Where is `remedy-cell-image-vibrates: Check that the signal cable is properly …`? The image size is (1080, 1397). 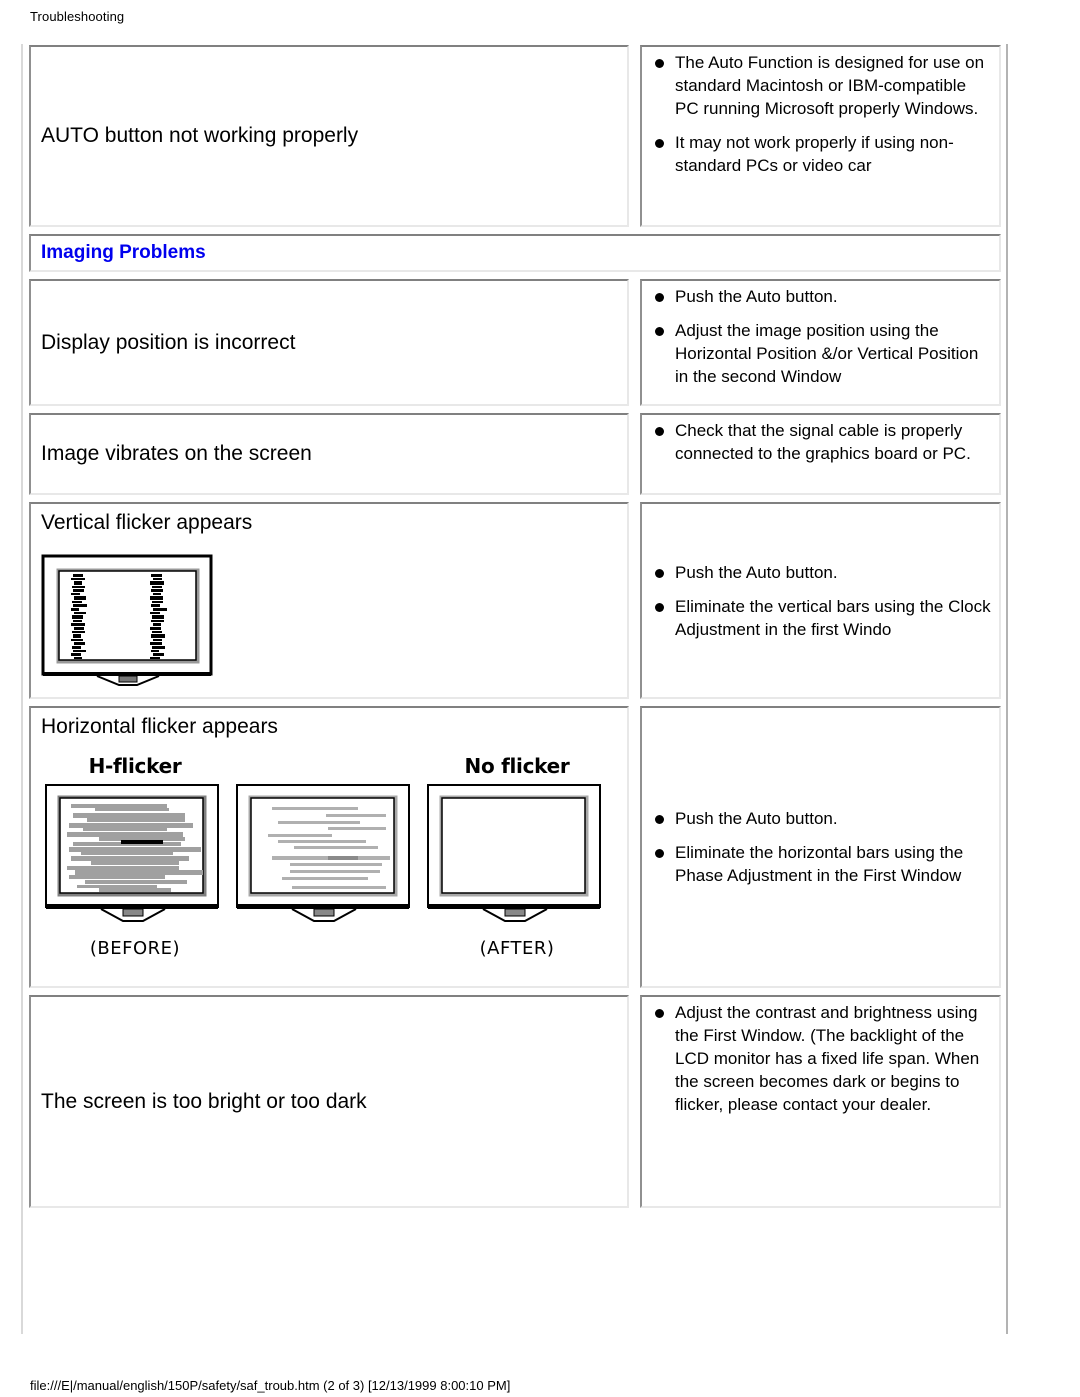
remedy-cell-image-vibrates: Check that the signal cable is properly … is located at coordinates (820, 454).